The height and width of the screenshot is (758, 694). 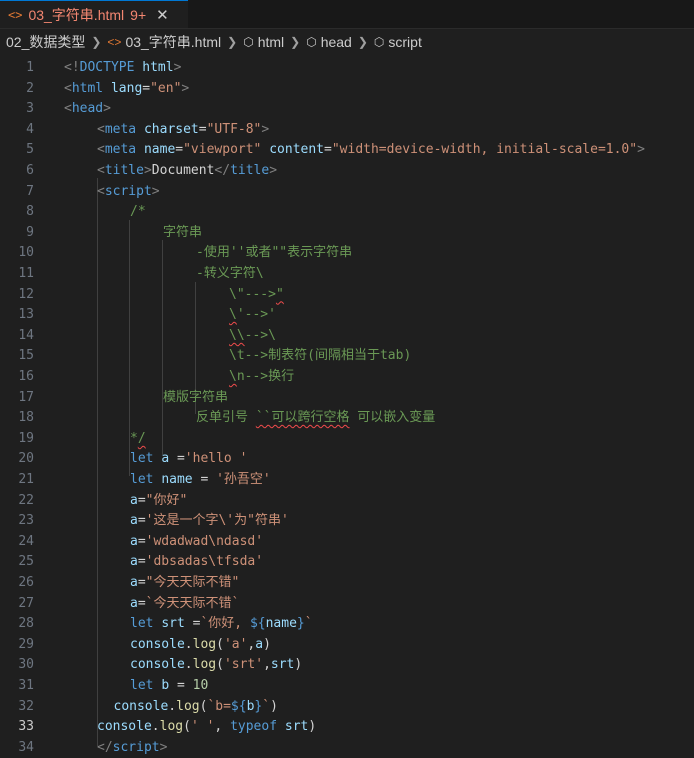 I want to click on code-token: ,, so click(x=222, y=727).